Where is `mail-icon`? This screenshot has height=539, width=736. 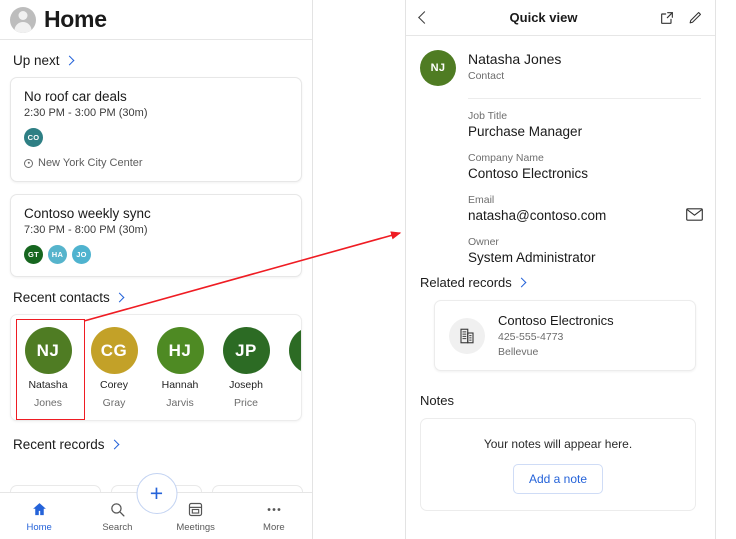 mail-icon is located at coordinates (694, 217).